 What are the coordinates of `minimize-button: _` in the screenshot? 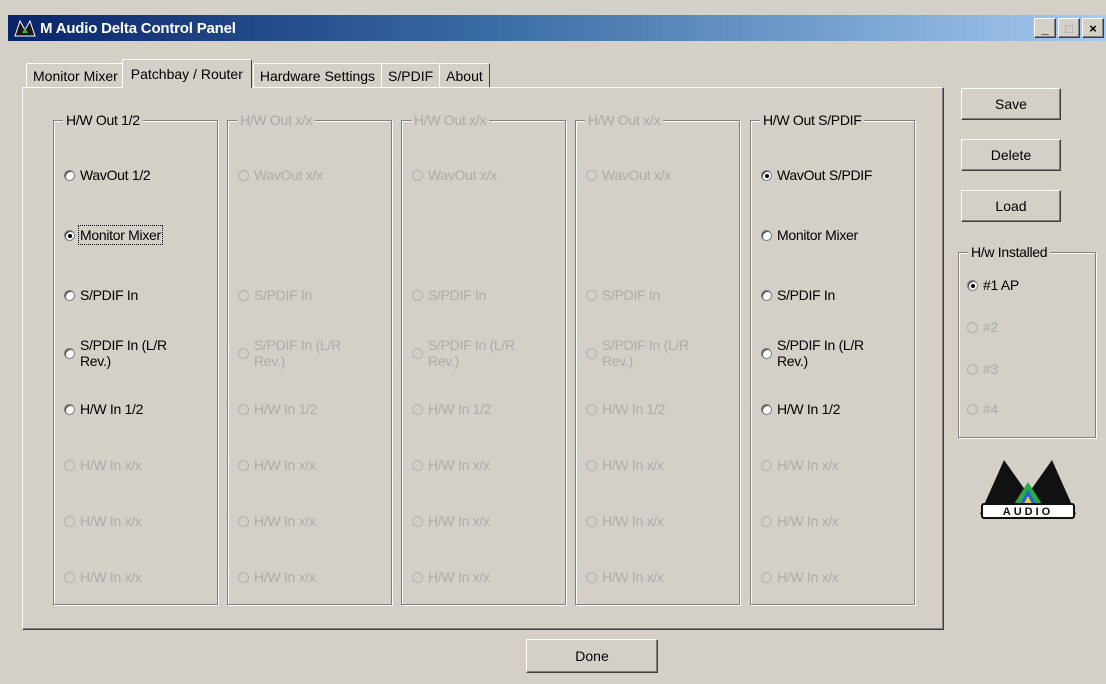 It's located at (1045, 28).